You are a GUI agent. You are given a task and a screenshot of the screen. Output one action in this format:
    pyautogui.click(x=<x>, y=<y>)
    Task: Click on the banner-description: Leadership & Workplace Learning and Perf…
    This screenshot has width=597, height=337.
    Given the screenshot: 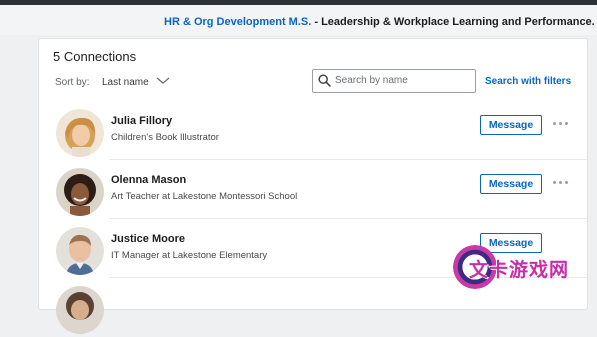 What is the action you would take?
    pyautogui.click(x=459, y=22)
    